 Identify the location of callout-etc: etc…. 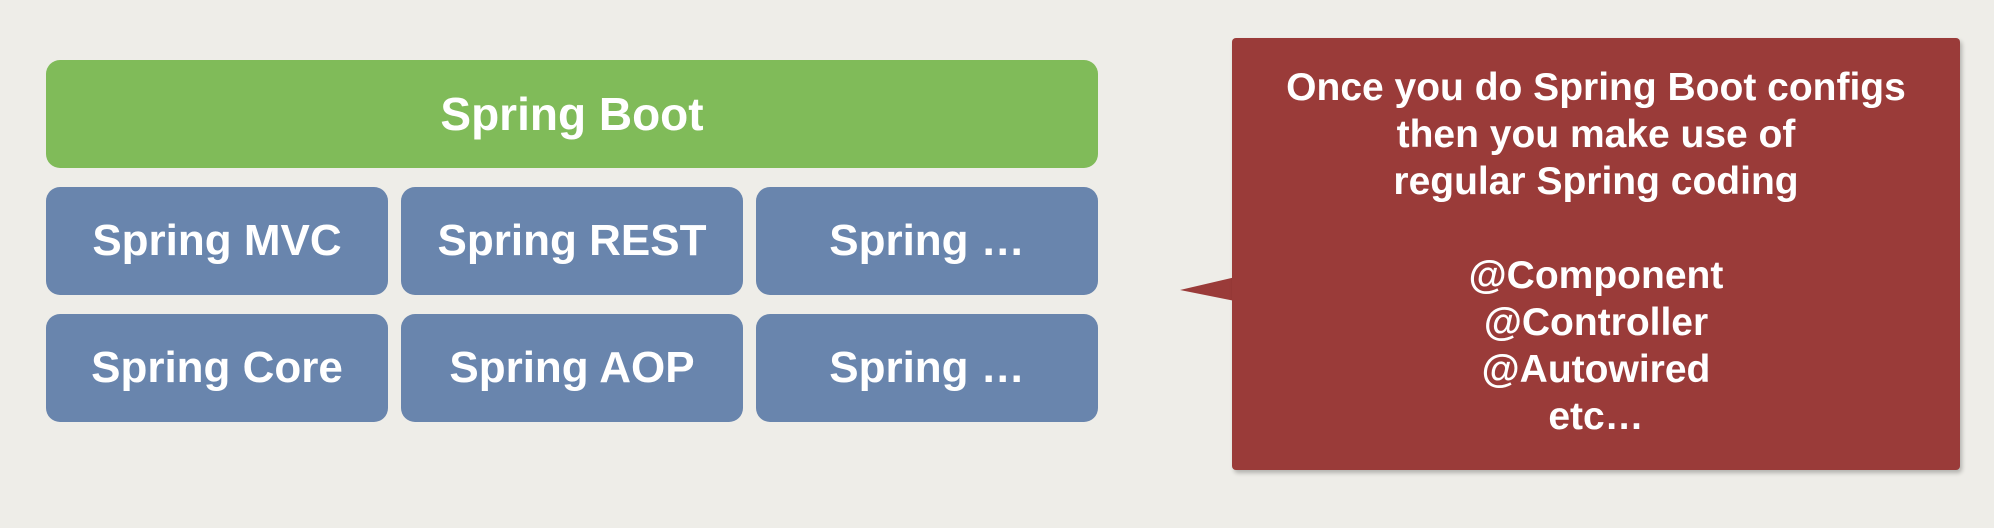
(1596, 416).